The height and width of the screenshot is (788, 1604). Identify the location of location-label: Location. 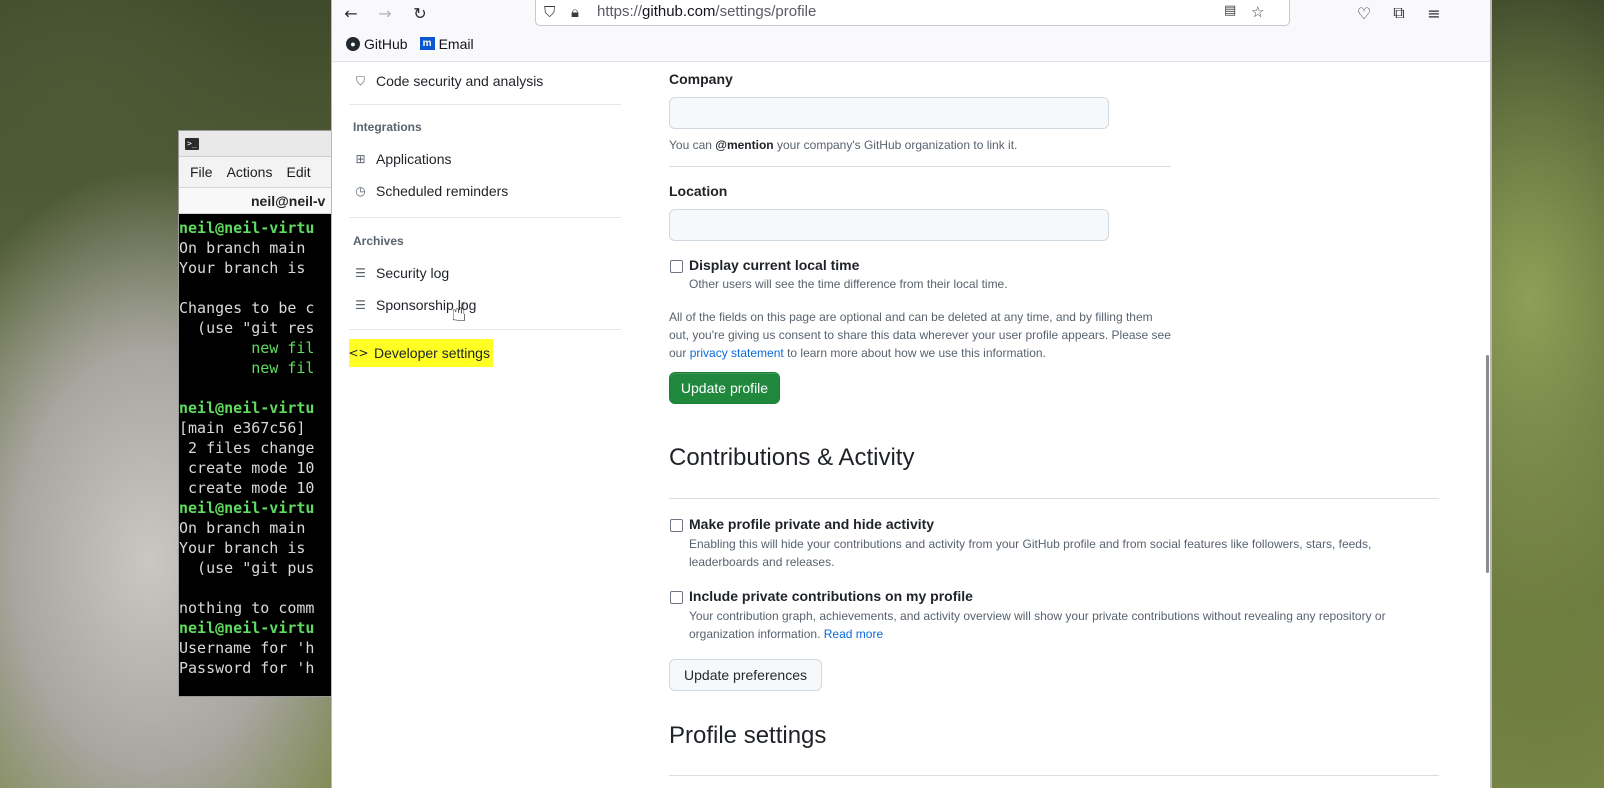
(698, 191).